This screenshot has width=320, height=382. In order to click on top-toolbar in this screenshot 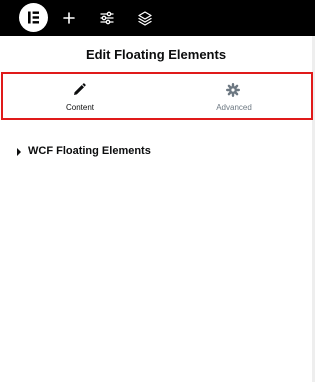, I will do `click(157, 18)`.